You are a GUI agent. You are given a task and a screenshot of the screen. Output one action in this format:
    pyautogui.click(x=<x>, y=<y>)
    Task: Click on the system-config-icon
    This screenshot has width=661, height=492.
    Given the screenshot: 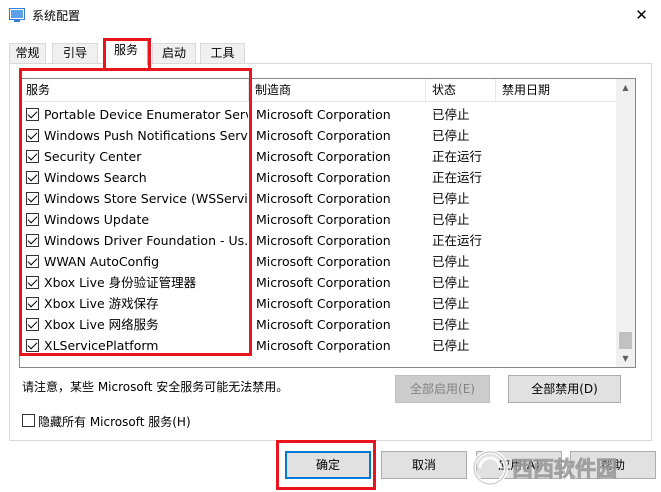 What is the action you would take?
    pyautogui.click(x=17, y=15)
    